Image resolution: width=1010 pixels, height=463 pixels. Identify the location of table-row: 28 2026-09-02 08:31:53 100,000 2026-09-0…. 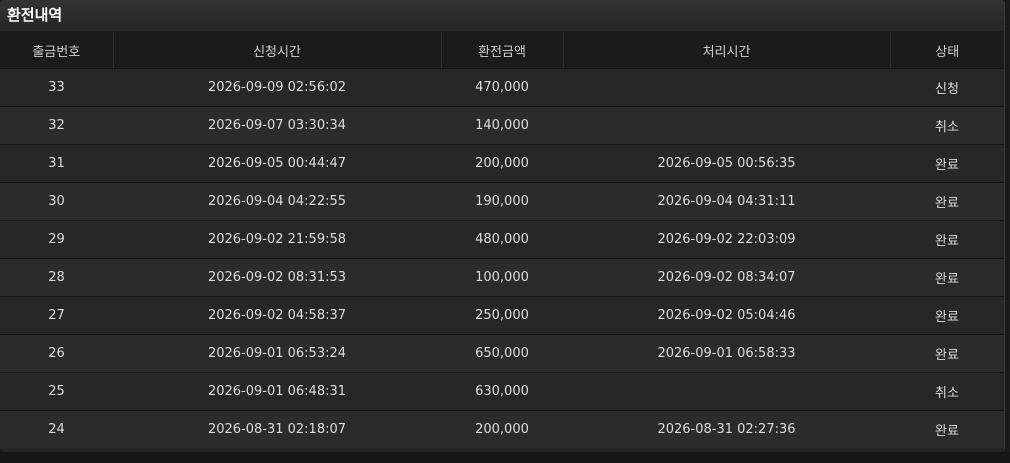
(502, 277).